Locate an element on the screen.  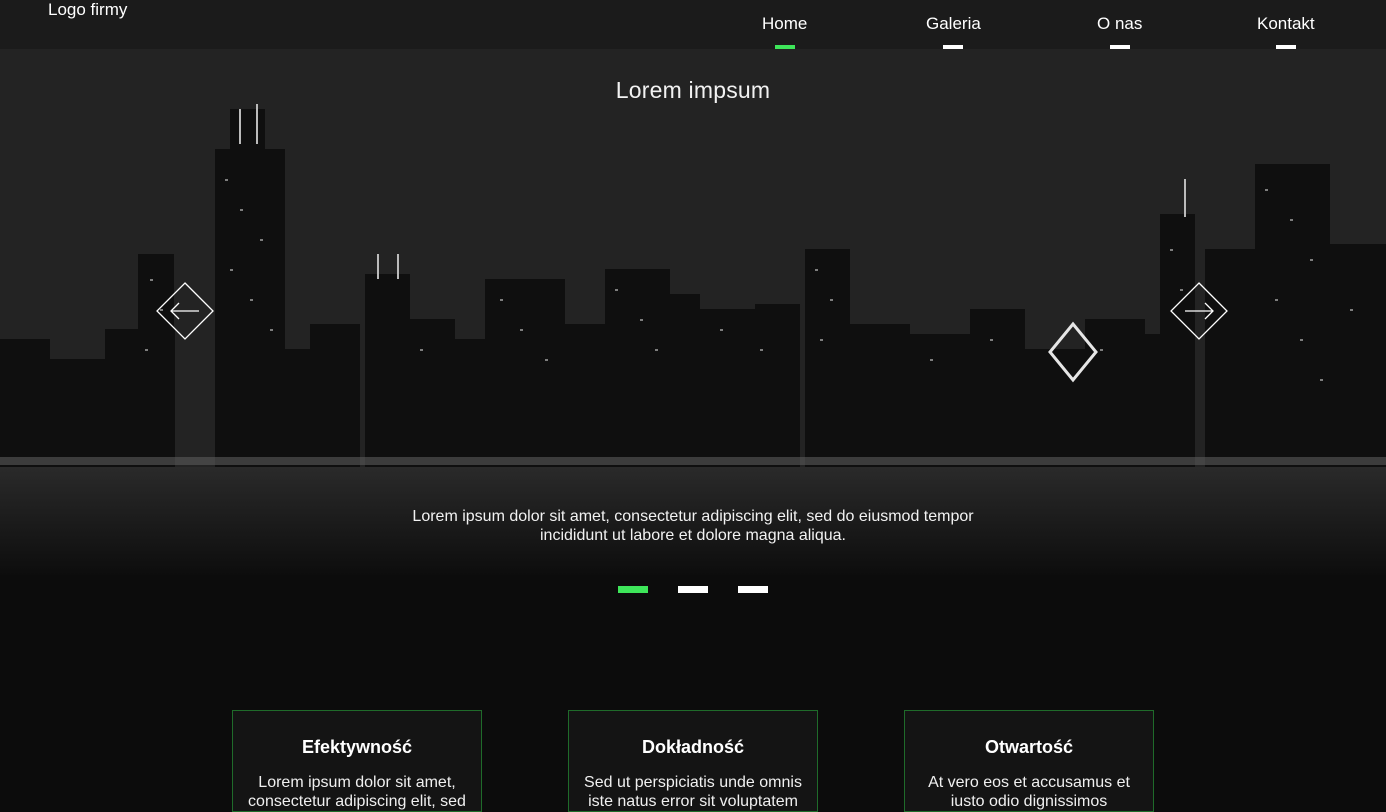
feature-card-title: Efektywność is located at coordinates (357, 747).